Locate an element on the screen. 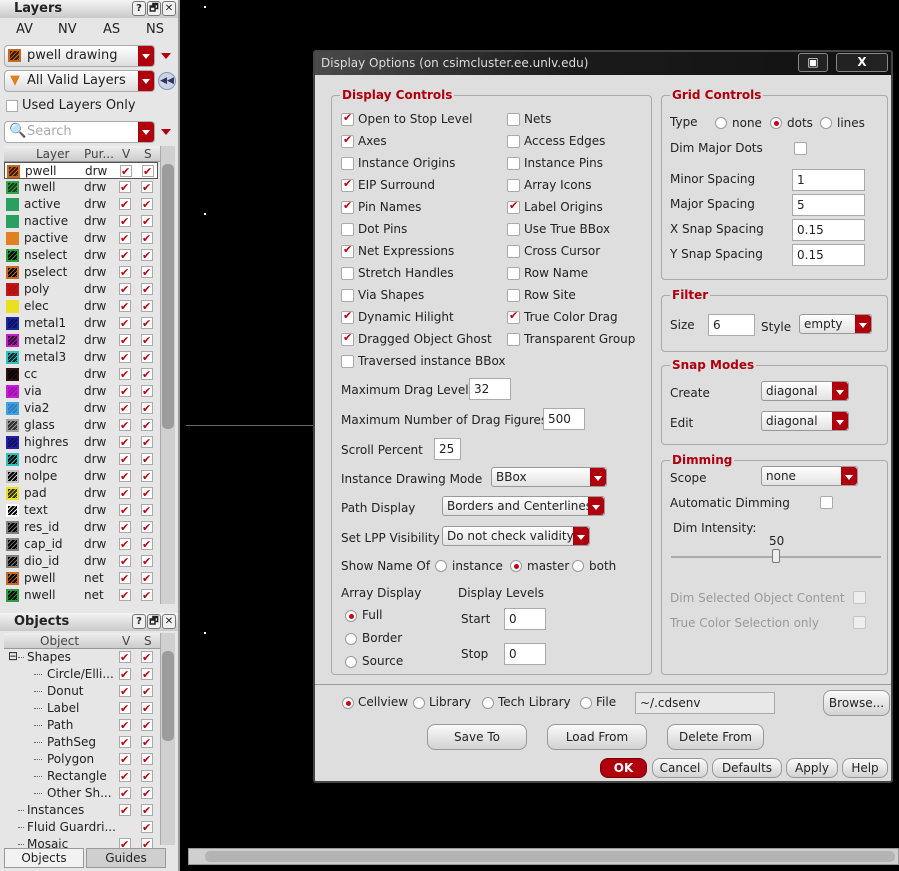  lpp-visibility-select: Do not check validity is located at coordinates (516, 536).